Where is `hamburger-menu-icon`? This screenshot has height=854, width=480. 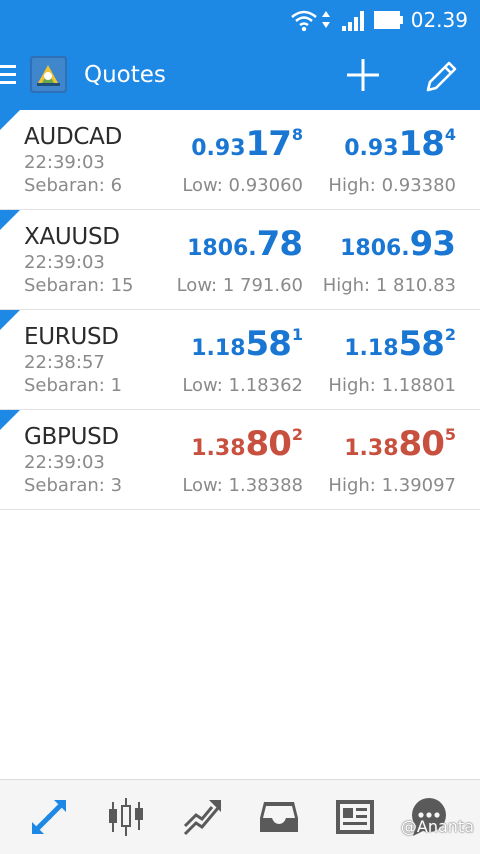
hamburger-menu-icon is located at coordinates (8, 75).